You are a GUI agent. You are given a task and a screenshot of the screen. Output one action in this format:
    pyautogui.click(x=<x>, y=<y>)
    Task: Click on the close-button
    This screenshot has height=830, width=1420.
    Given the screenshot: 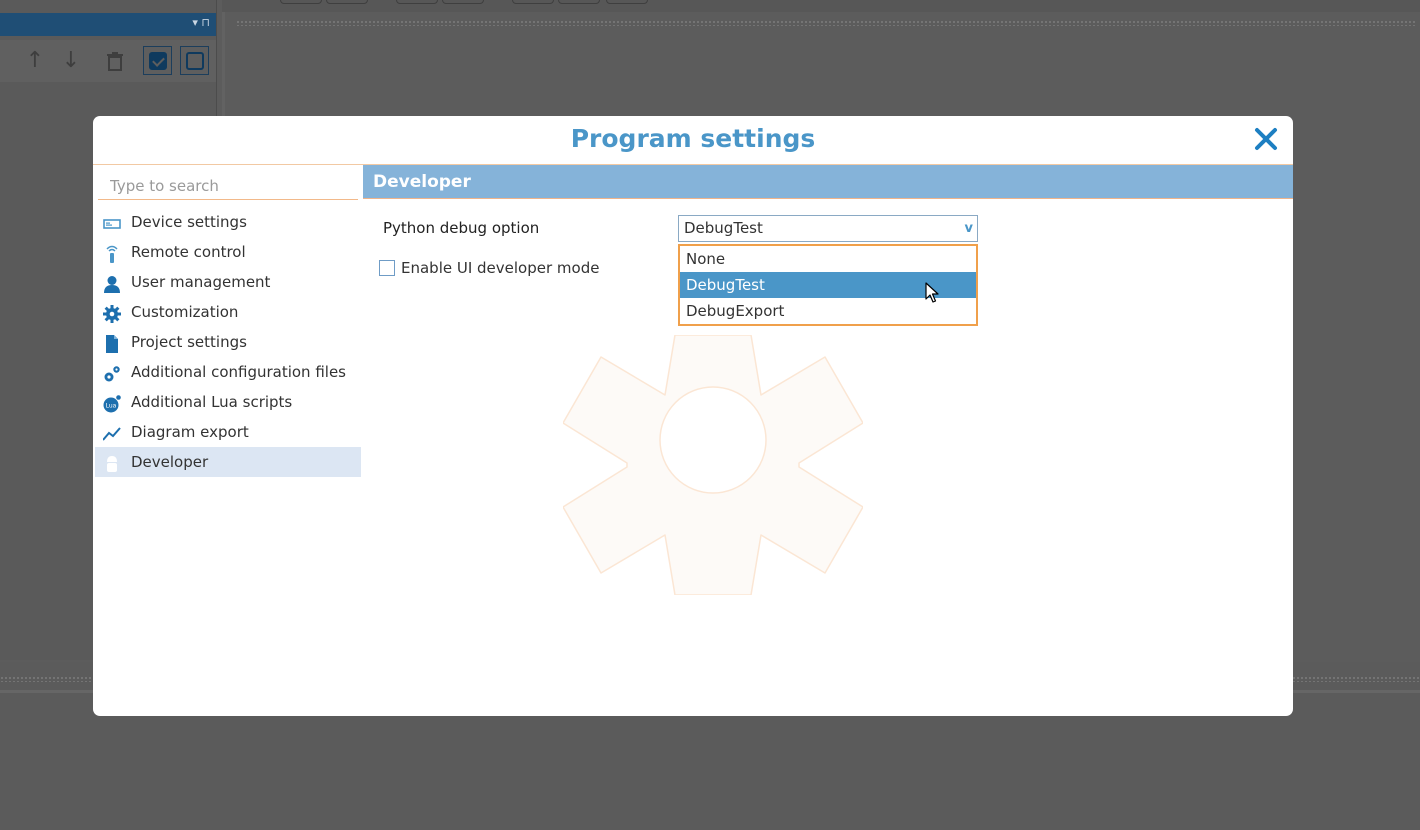 What is the action you would take?
    pyautogui.click(x=1266, y=139)
    